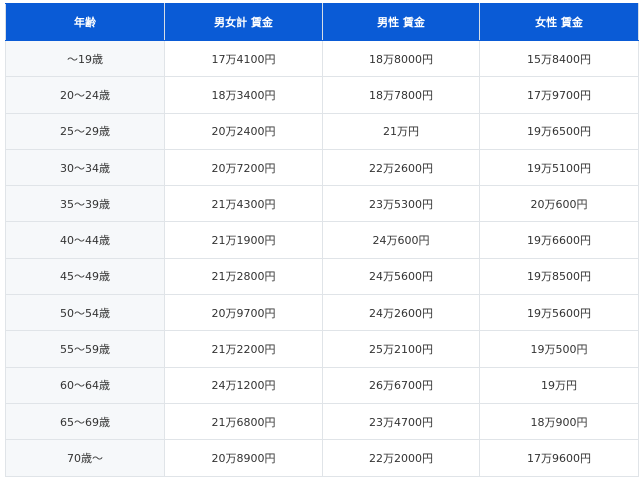 This screenshot has width=640, height=477. I want to click on cell-female-wage: 17万9600円, so click(559, 458).